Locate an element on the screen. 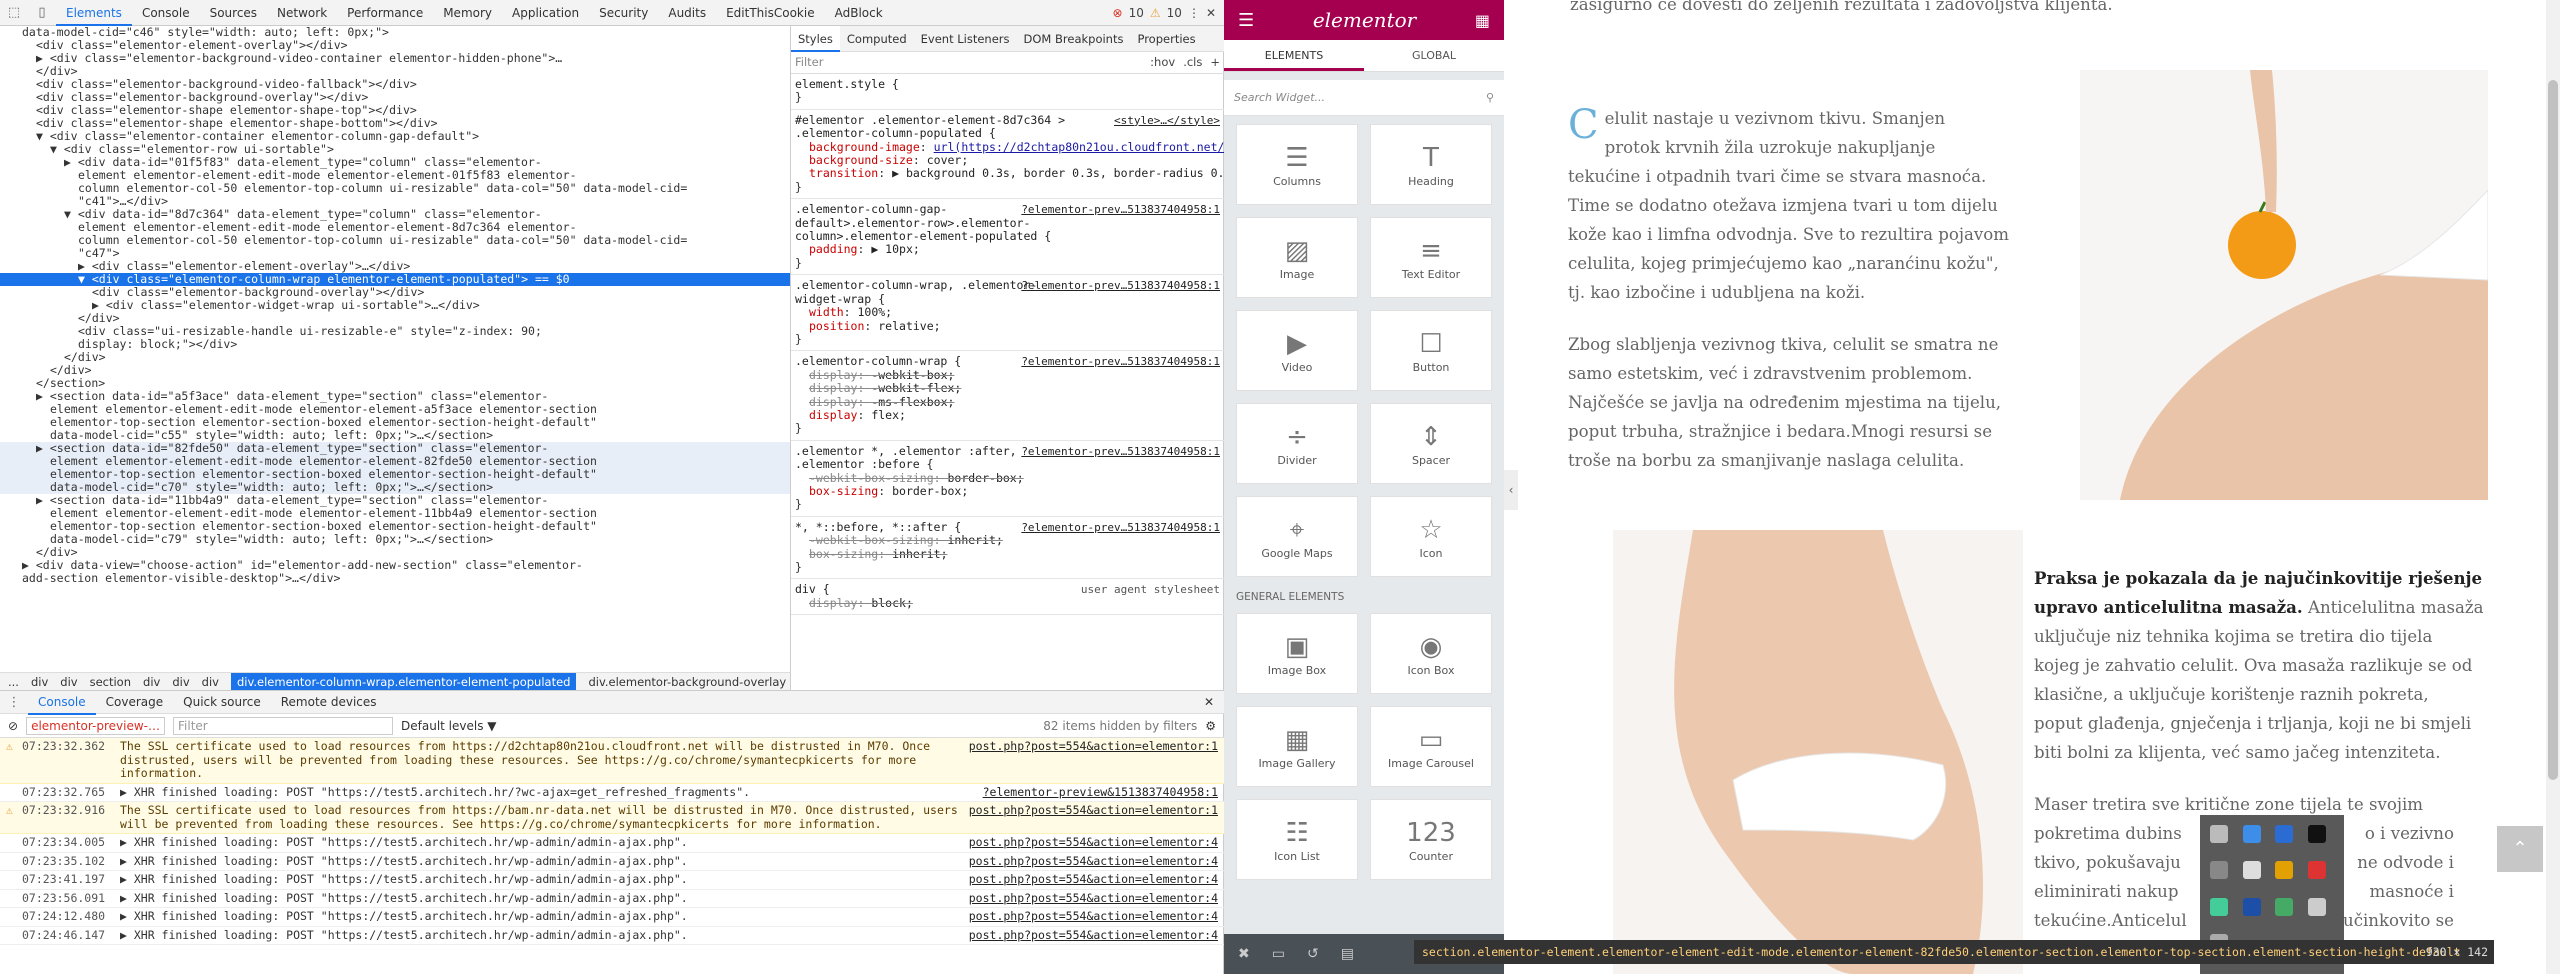 The image size is (2560, 974). css-declaration: -webkit-box-sizing: inherit; is located at coordinates (1007, 540).